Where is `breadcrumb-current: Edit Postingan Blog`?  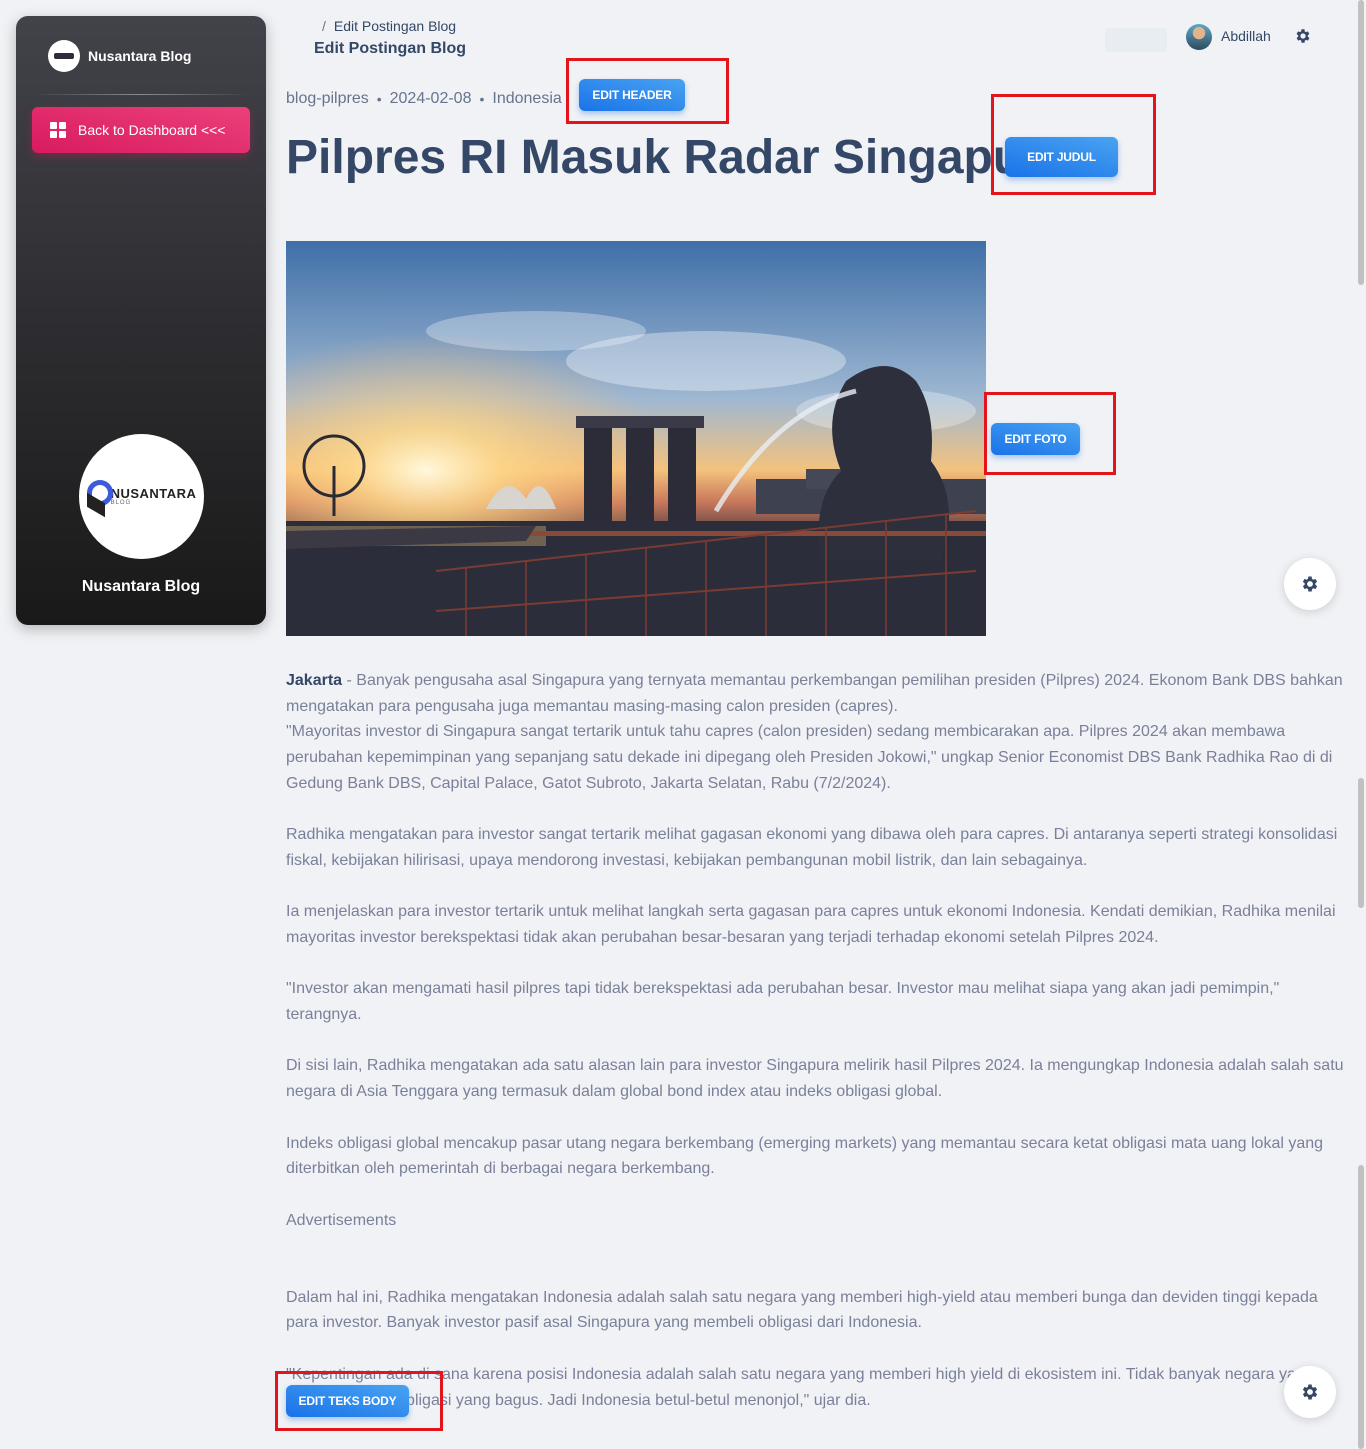
breadcrumb-current: Edit Postingan Blog is located at coordinates (395, 26).